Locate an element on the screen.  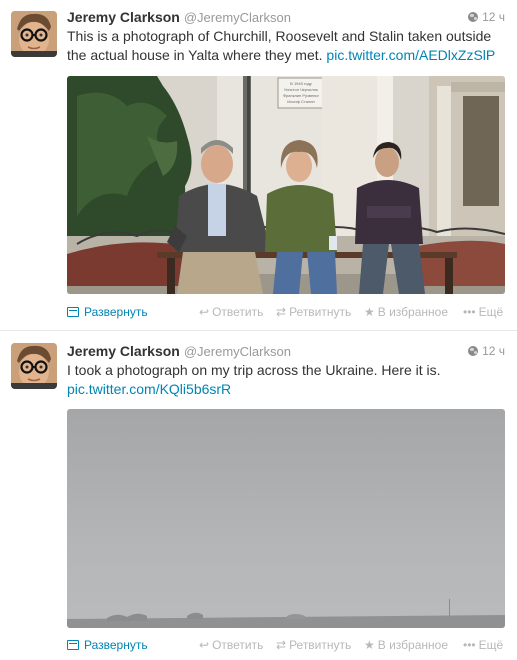
media-link: pic.twitter.com/KQli5b6srR is located at coordinates (149, 389).